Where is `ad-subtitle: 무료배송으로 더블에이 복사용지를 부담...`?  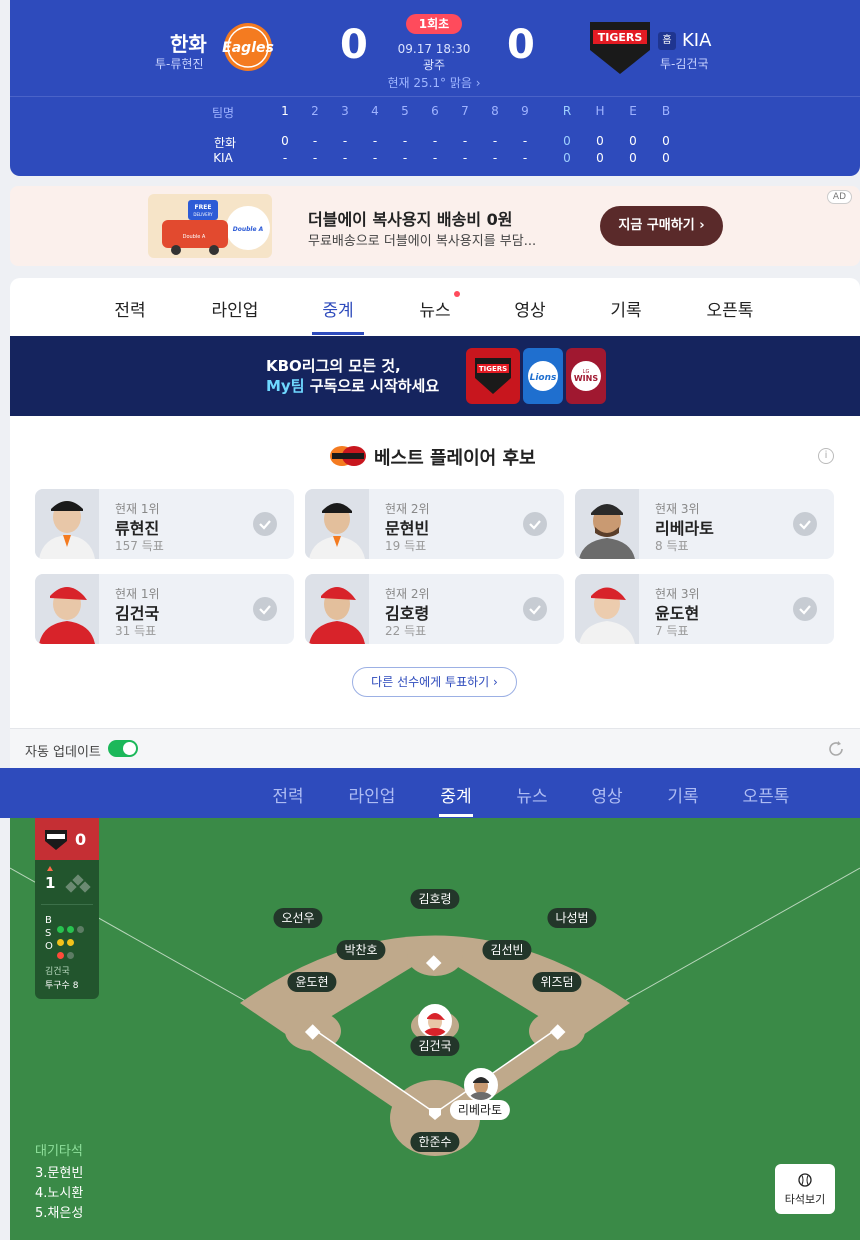 ad-subtitle: 무료배송으로 더블에이 복사용지를 부담... is located at coordinates (422, 239).